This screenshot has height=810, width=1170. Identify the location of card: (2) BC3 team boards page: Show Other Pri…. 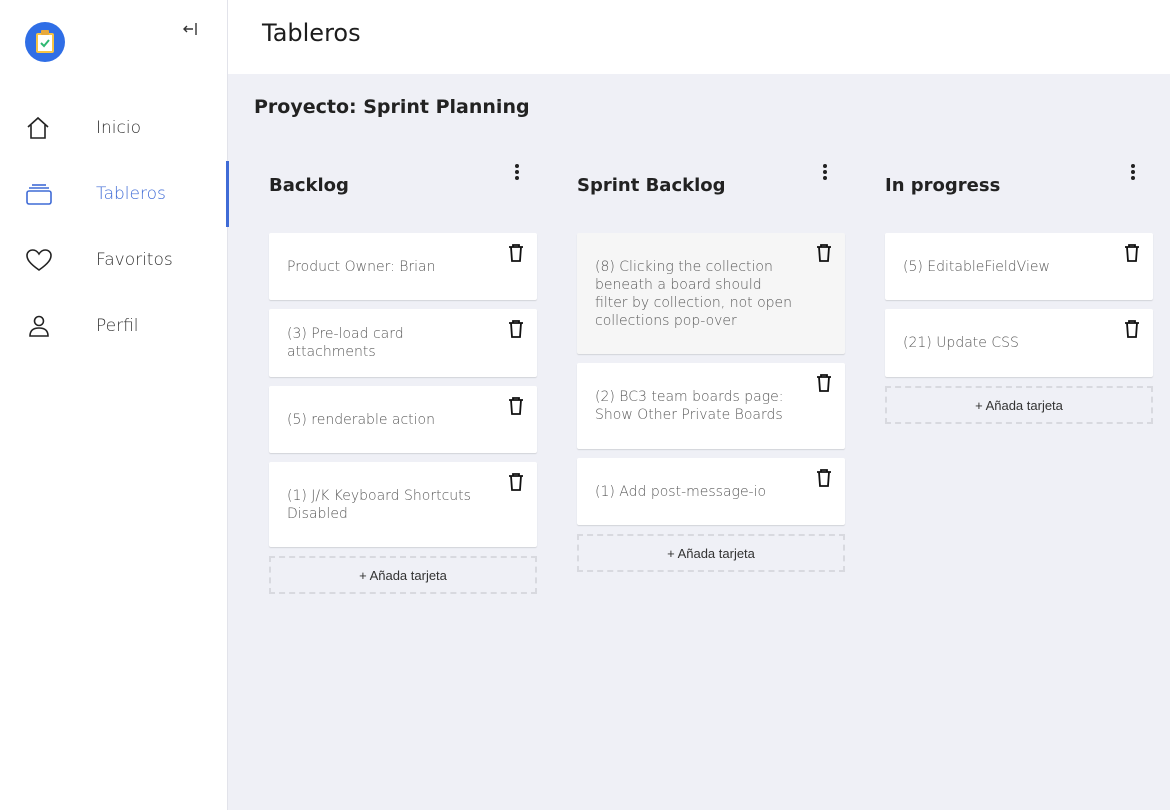
(711, 406).